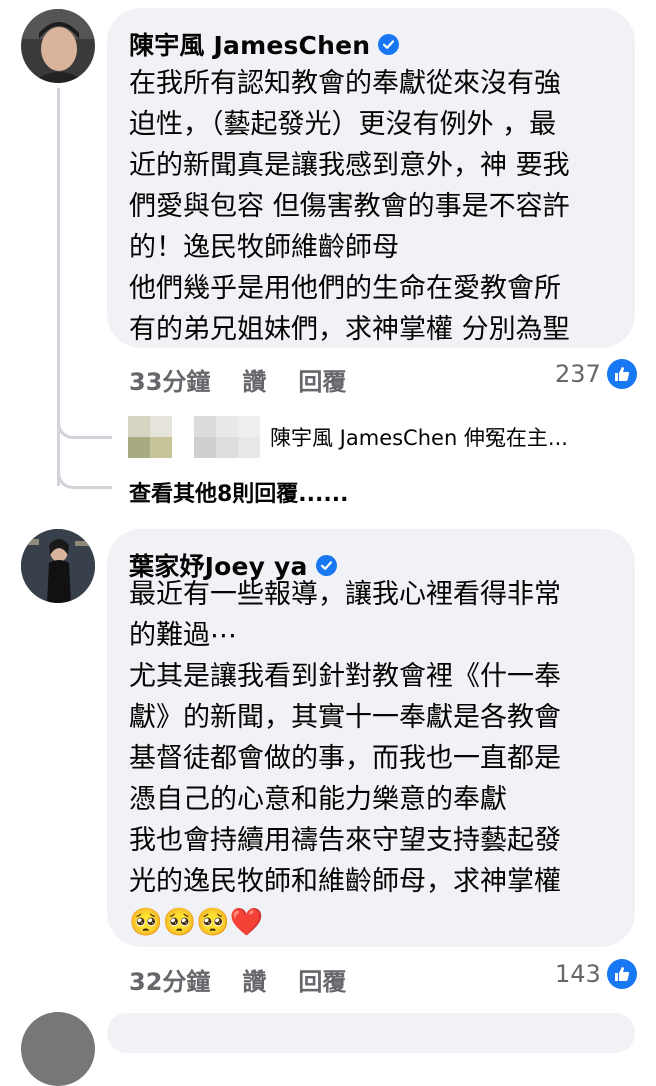  What do you see at coordinates (345, 288) in the screenshot?
I see `comment-line: 他們幾乎是用他們的生命在愛教會所` at bounding box center [345, 288].